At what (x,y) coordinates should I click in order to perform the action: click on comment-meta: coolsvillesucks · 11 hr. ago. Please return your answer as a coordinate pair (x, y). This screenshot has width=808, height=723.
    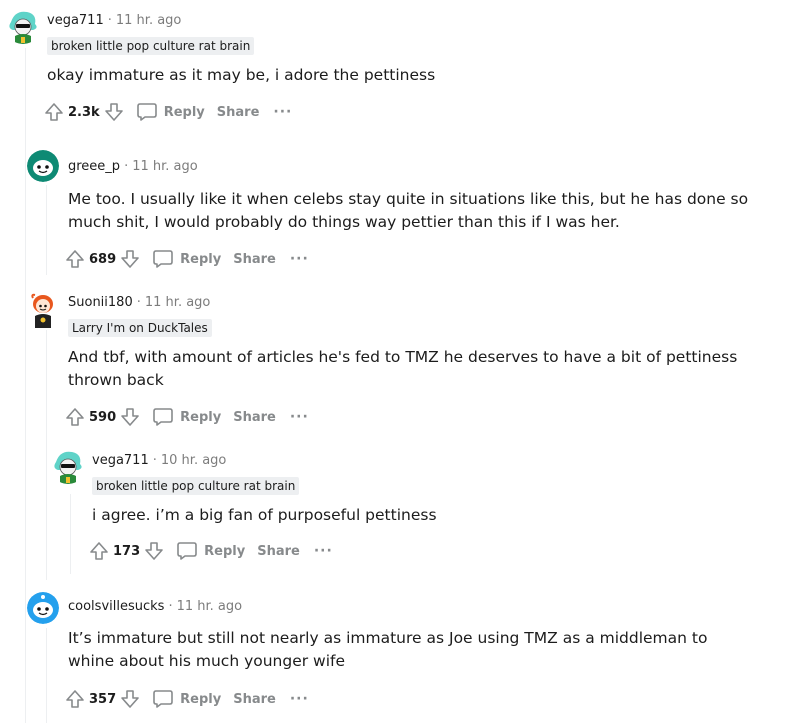
    Looking at the image, I should click on (155, 606).